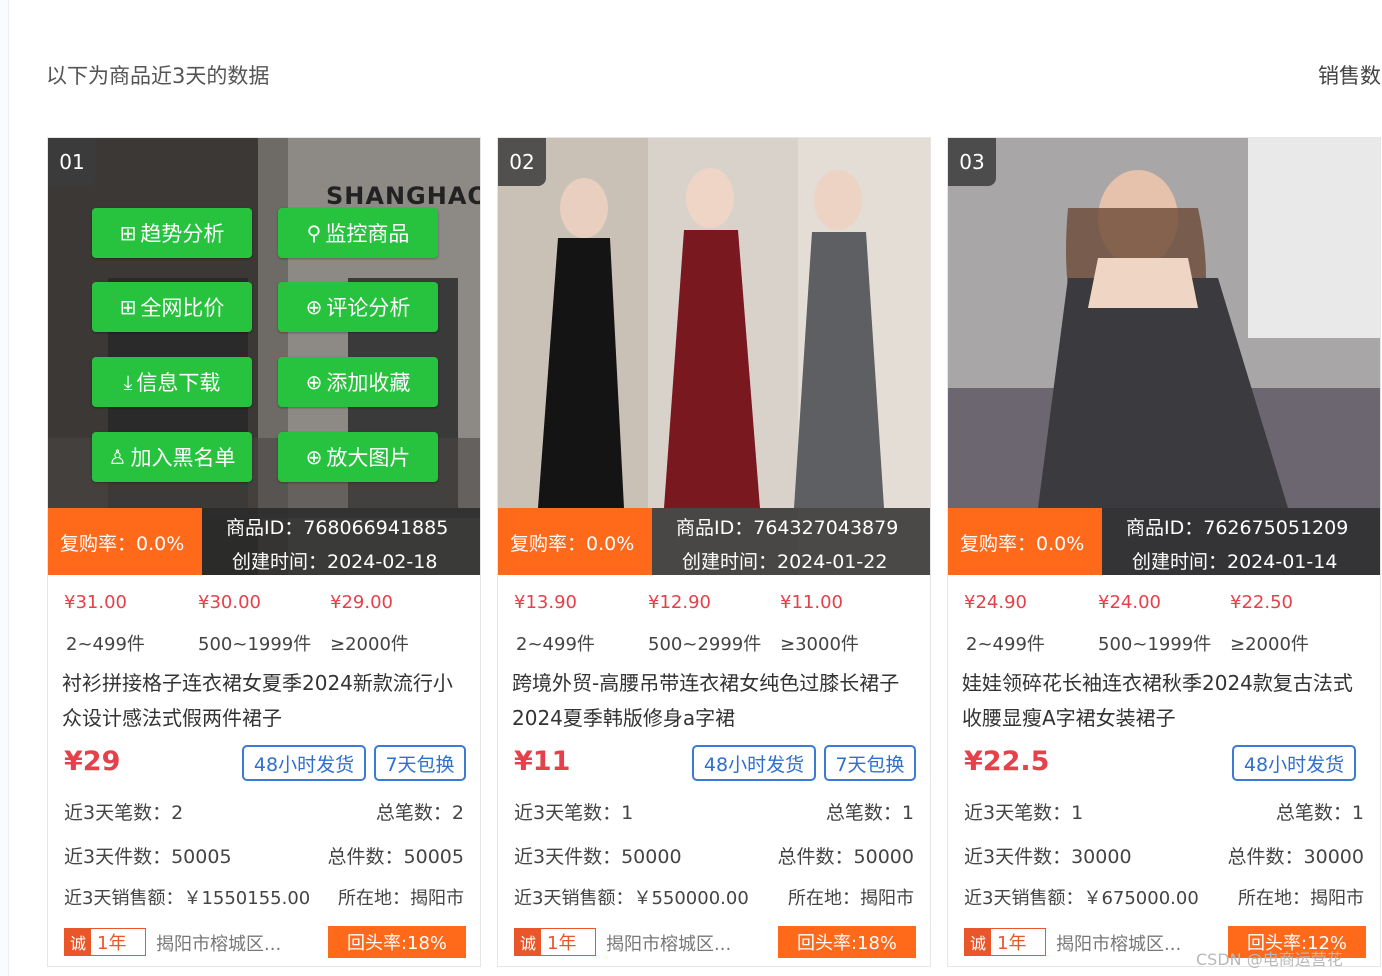  Describe the element at coordinates (1007, 761) in the screenshot. I see `product-price: ¥22.5` at that location.